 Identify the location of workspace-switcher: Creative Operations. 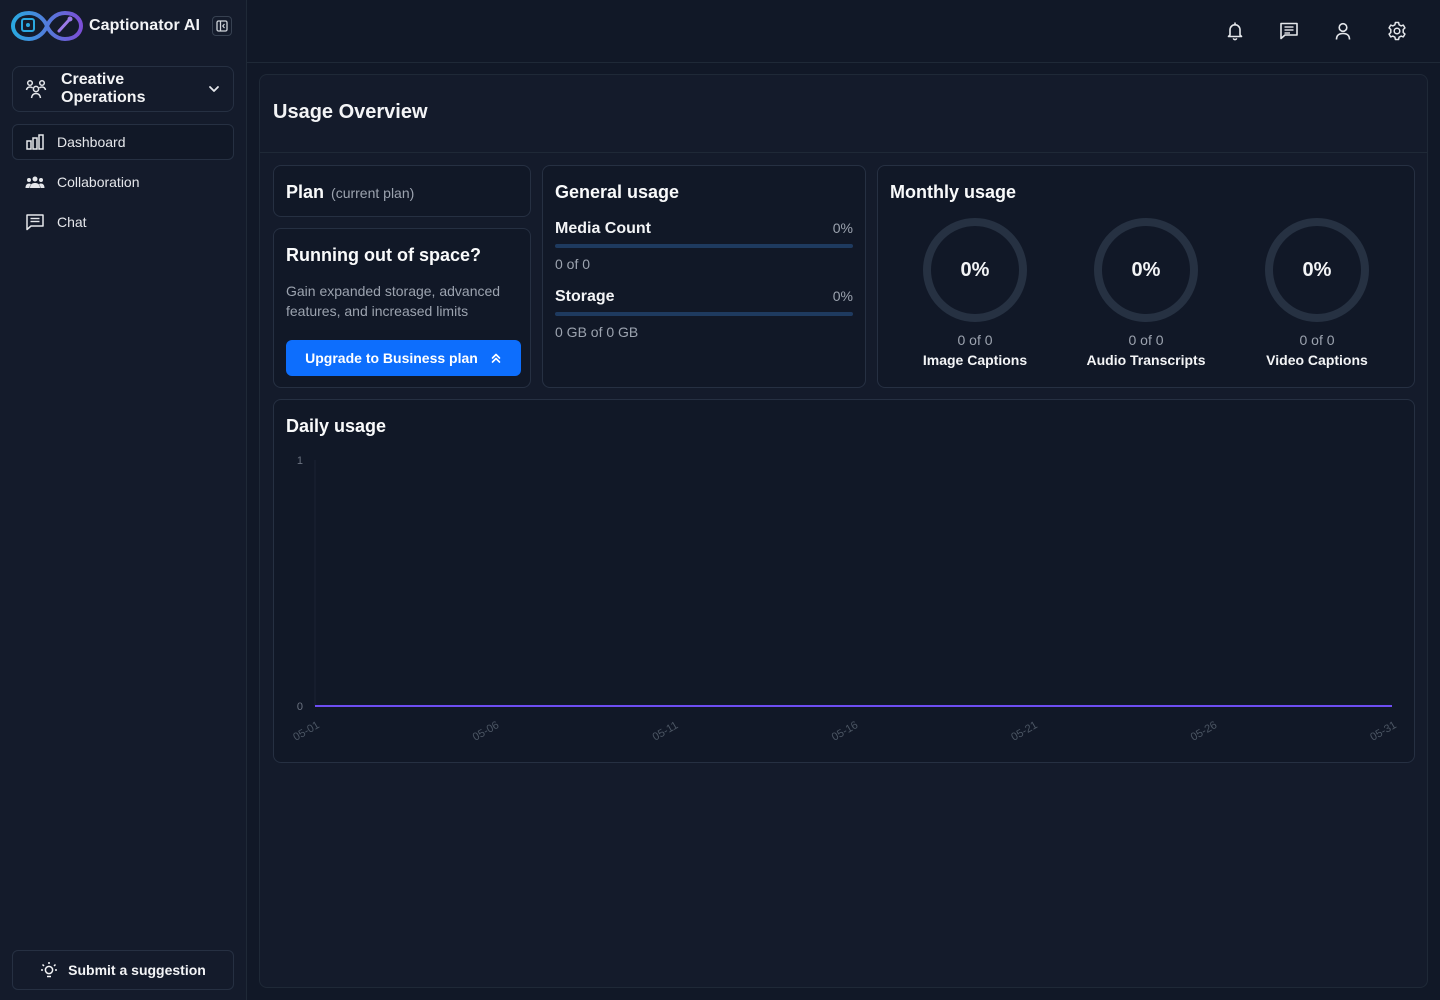
(123, 89).